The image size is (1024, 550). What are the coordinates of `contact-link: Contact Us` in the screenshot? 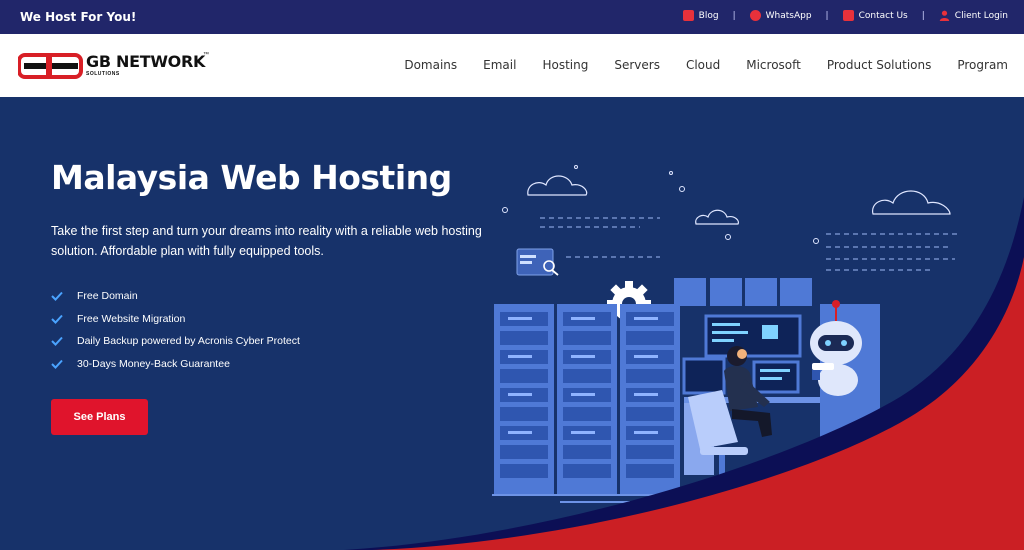 It's located at (875, 15).